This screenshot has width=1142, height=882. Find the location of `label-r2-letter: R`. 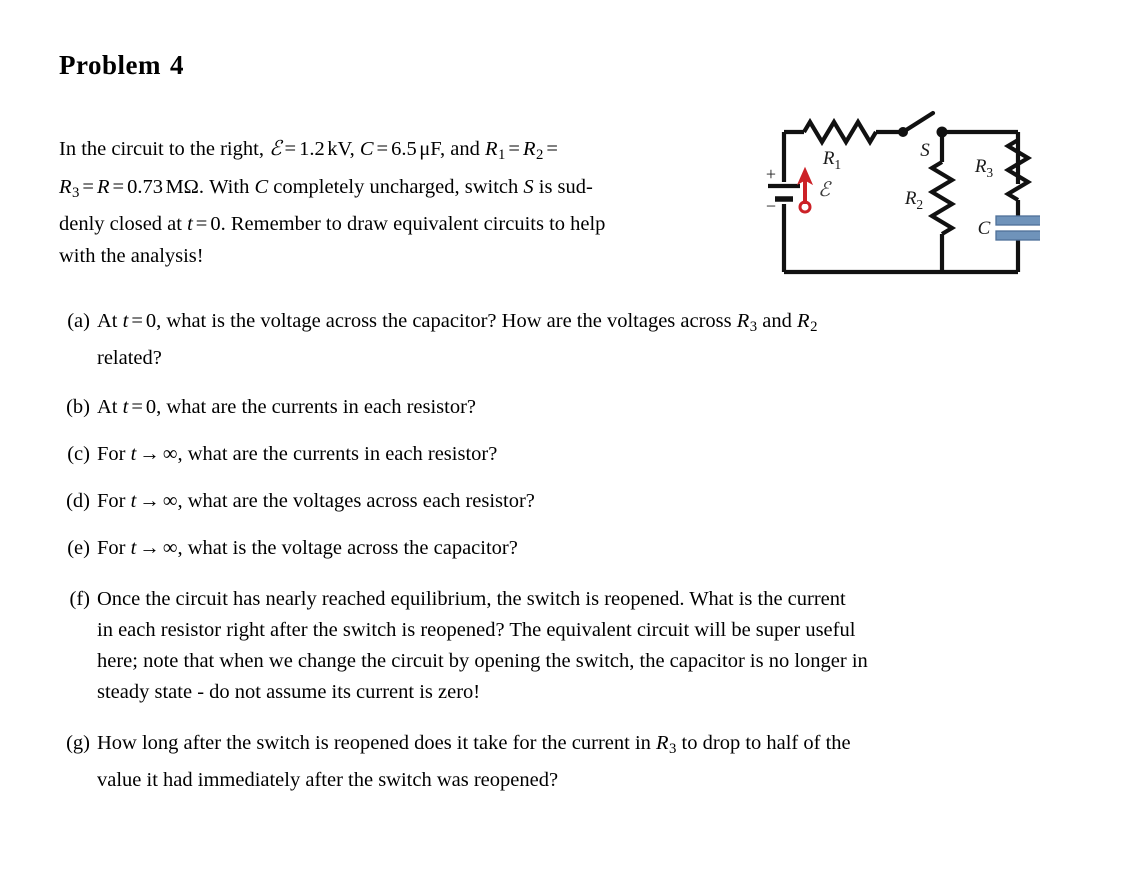

label-r2-letter: R is located at coordinates (910, 198).